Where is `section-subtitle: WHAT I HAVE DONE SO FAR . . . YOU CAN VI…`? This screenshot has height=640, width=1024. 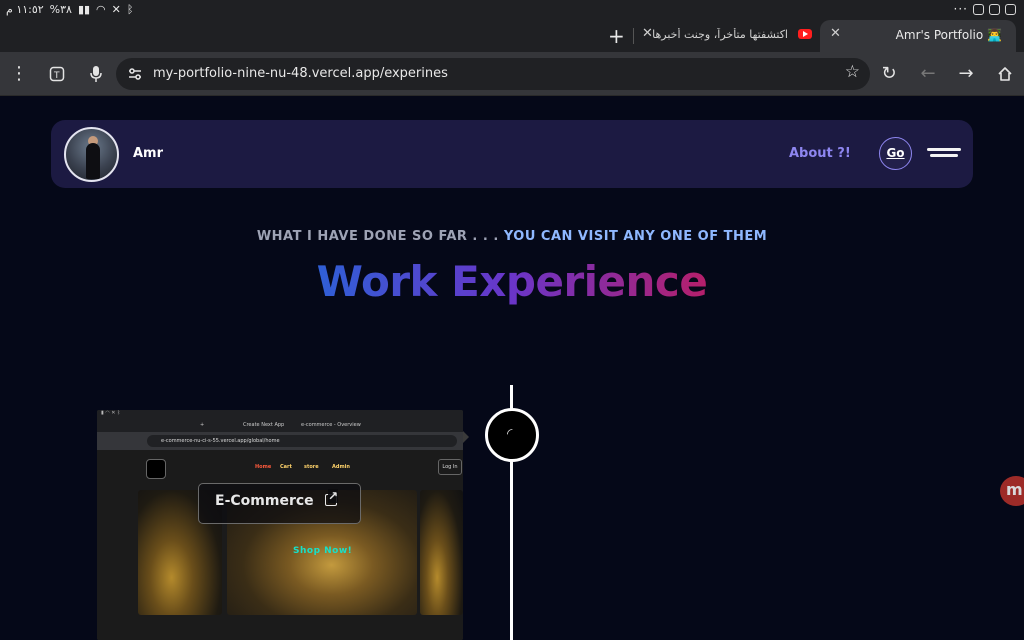 section-subtitle: WHAT I HAVE DONE SO FAR . . . YOU CAN VI… is located at coordinates (512, 236).